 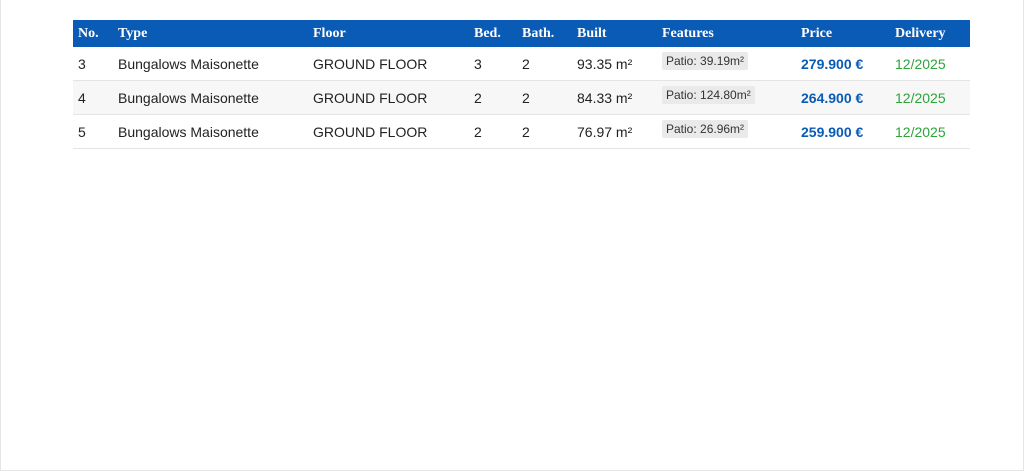 I want to click on cell-bed: 3, so click(x=493, y=64).